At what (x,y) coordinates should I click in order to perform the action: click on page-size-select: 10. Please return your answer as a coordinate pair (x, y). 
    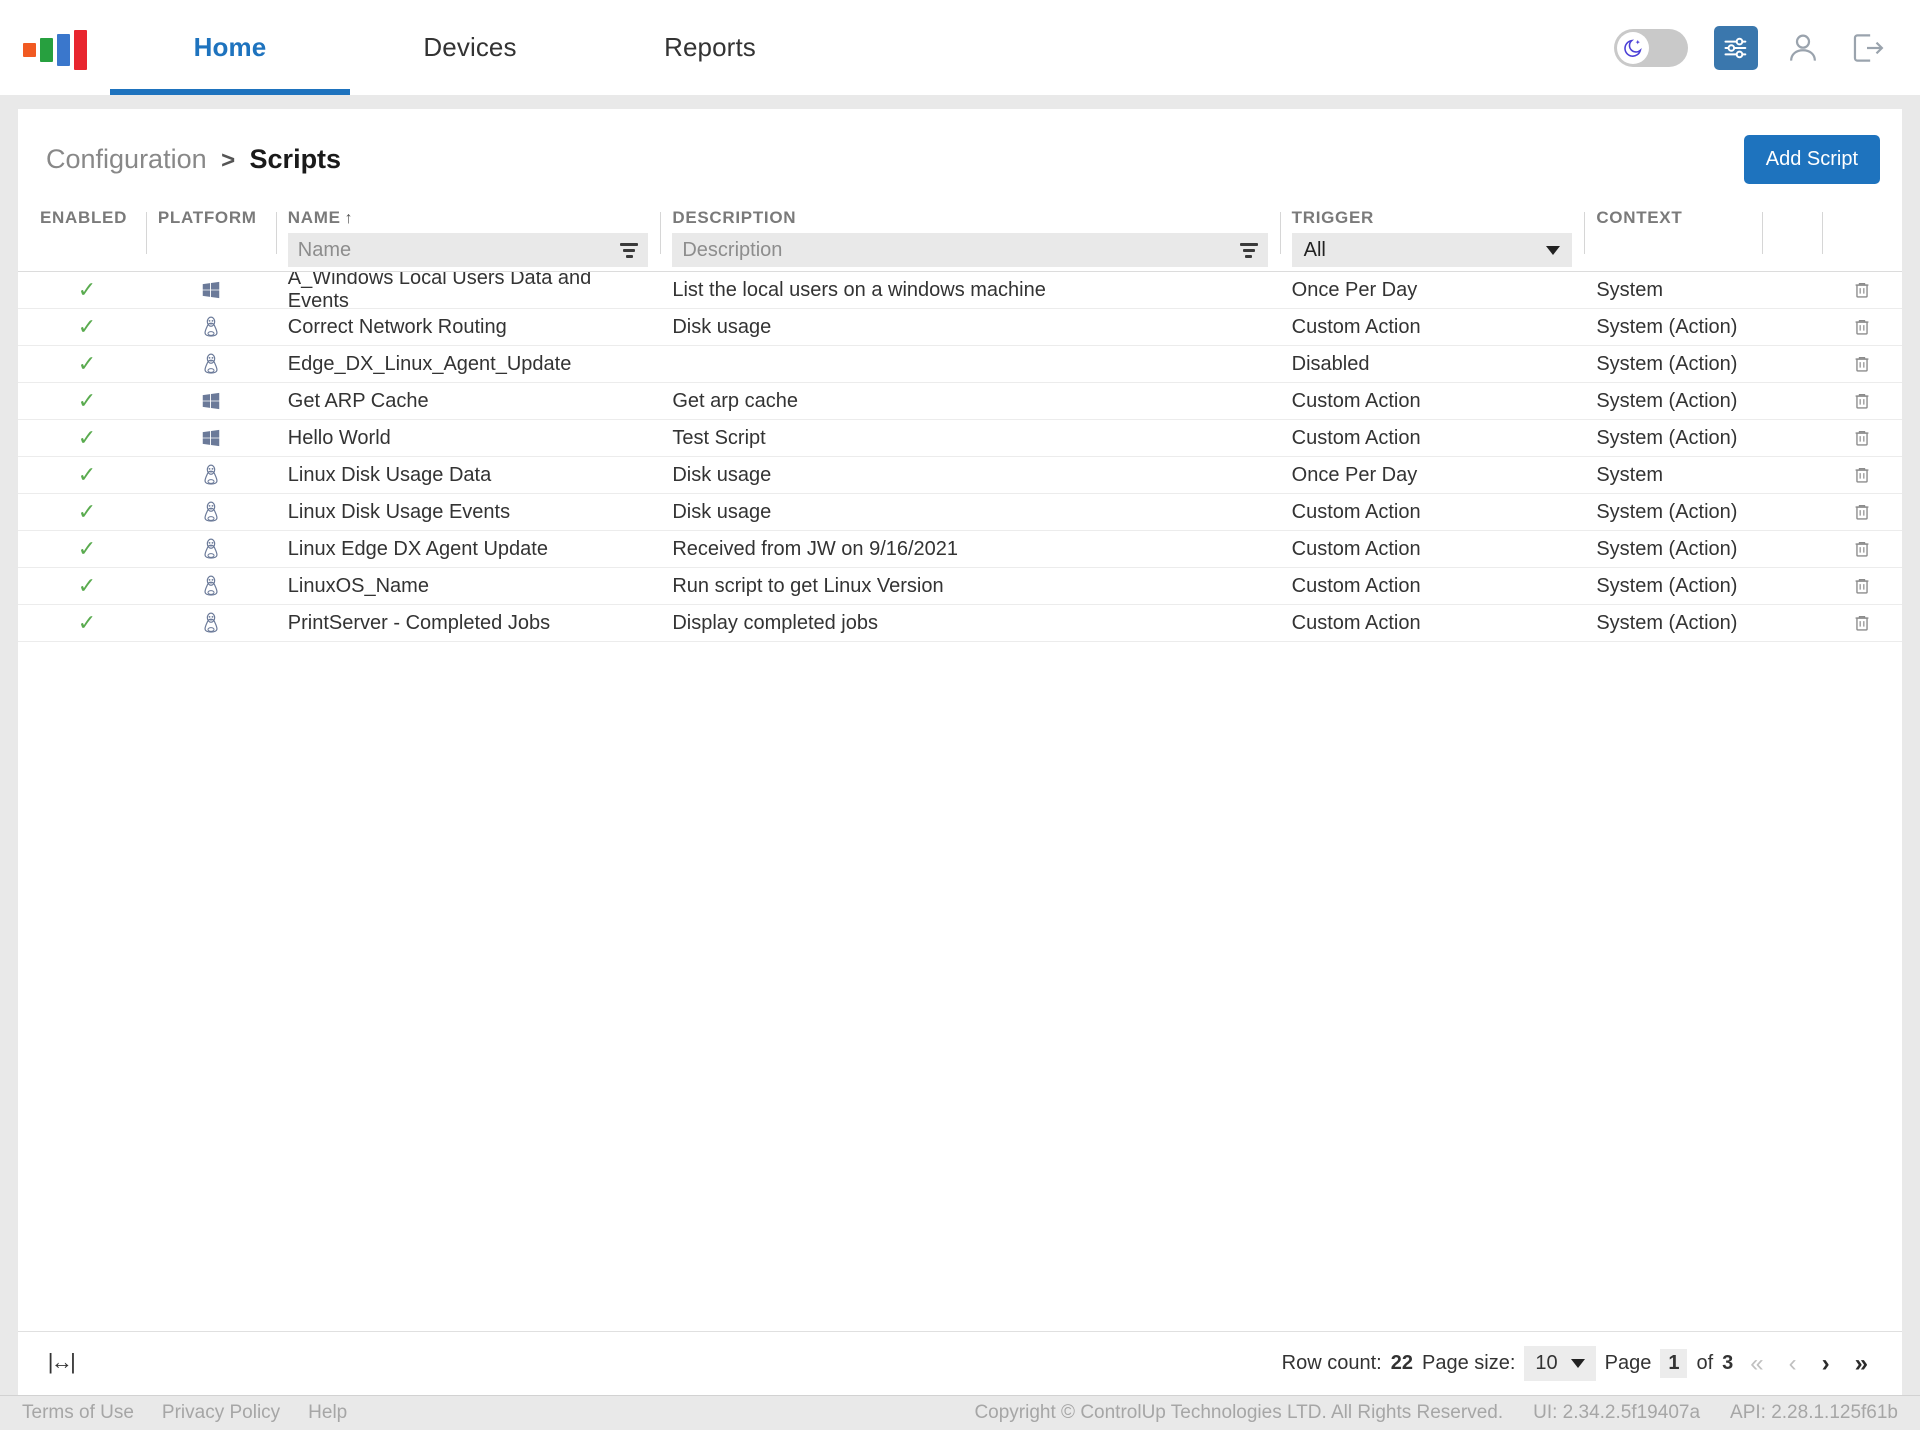
    Looking at the image, I should click on (1560, 1363).